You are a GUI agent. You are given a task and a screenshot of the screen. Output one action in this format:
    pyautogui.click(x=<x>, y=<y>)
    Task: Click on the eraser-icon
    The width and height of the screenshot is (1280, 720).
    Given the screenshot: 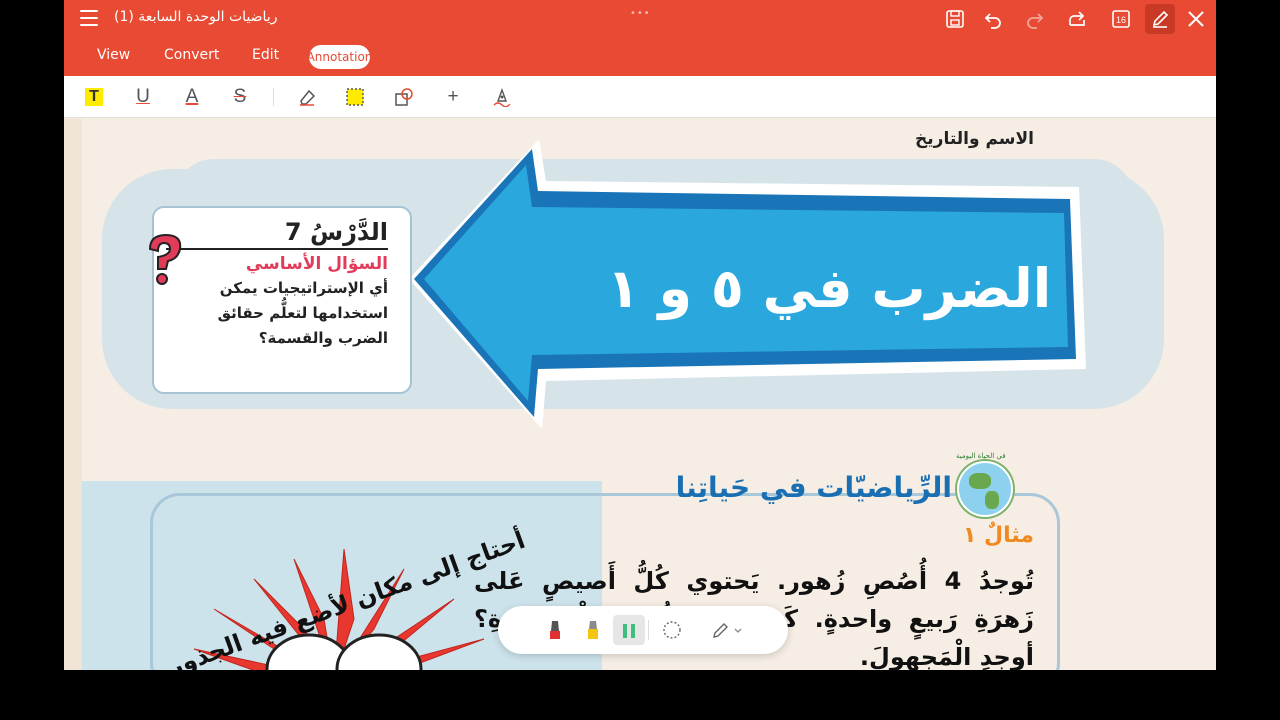 What is the action you would take?
    pyautogui.click(x=307, y=97)
    